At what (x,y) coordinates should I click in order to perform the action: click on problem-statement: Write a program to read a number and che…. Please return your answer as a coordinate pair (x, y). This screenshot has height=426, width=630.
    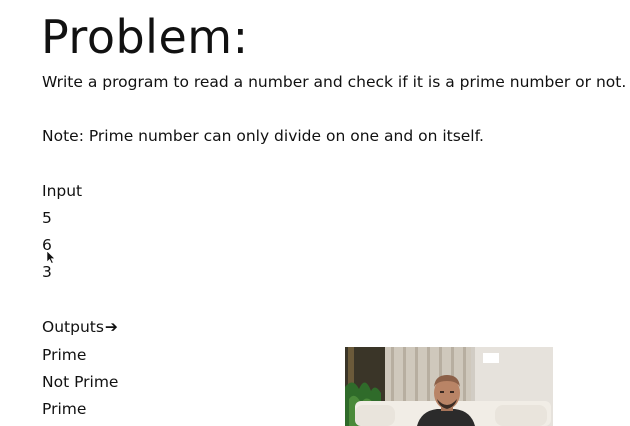
    Looking at the image, I should click on (334, 82).